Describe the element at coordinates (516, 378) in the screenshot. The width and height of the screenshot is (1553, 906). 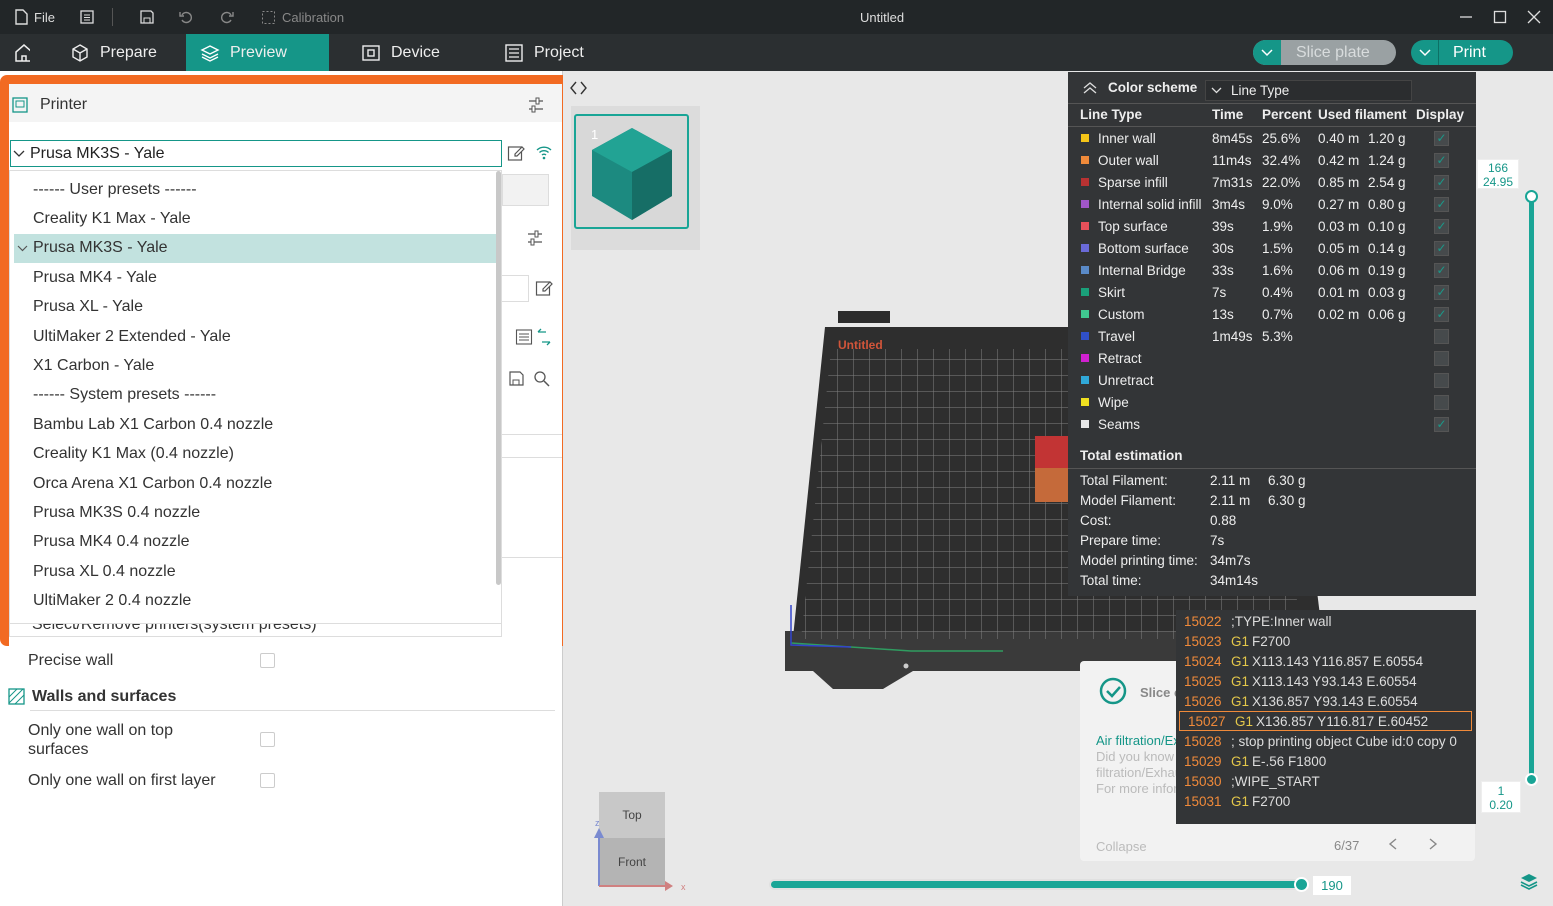
I see `save-icon` at that location.